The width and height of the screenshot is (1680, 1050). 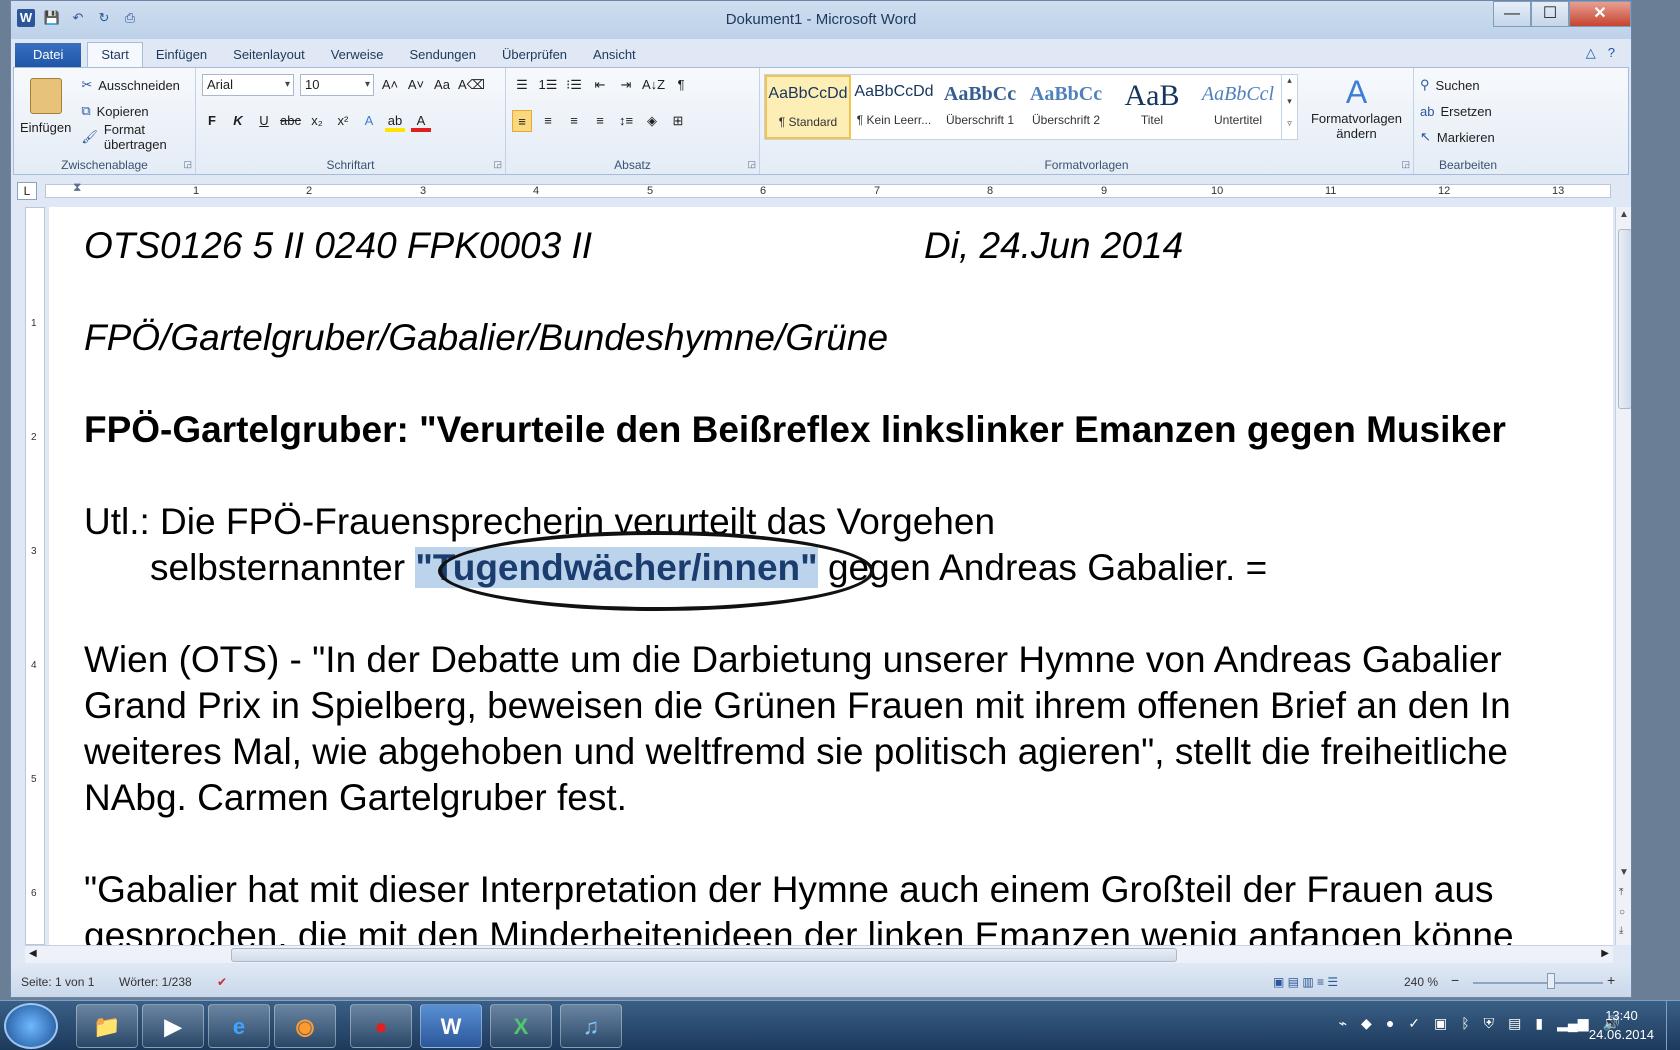 I want to click on horizontal-ruler: L ⧗ 1 2 3 4 5 6 7 8 9 10 11 12 13, so click(x=821, y=191).